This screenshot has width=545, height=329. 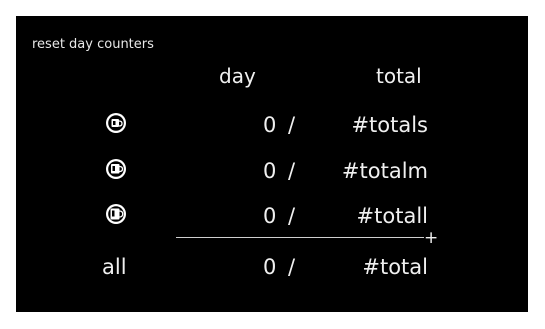 What do you see at coordinates (399, 76) in the screenshot?
I see `header-total: total` at bounding box center [399, 76].